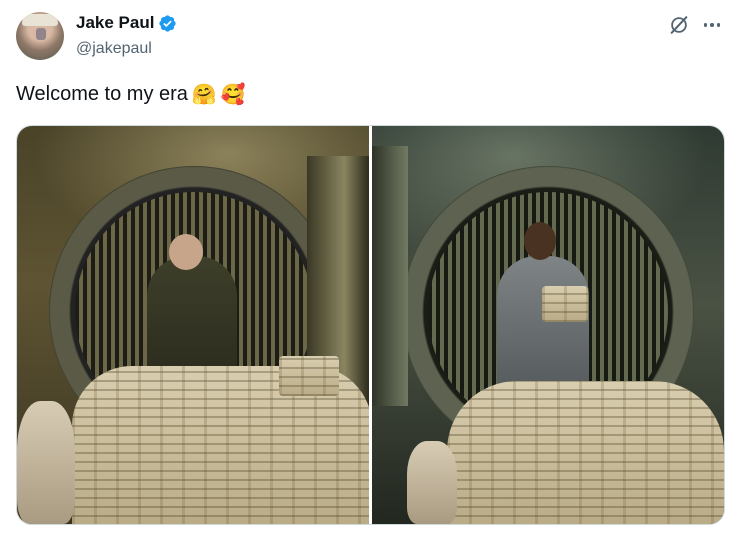 The height and width of the screenshot is (547, 740). Describe the element at coordinates (204, 94) in the screenshot. I see `hugging-face-emoji: 🤗` at that location.